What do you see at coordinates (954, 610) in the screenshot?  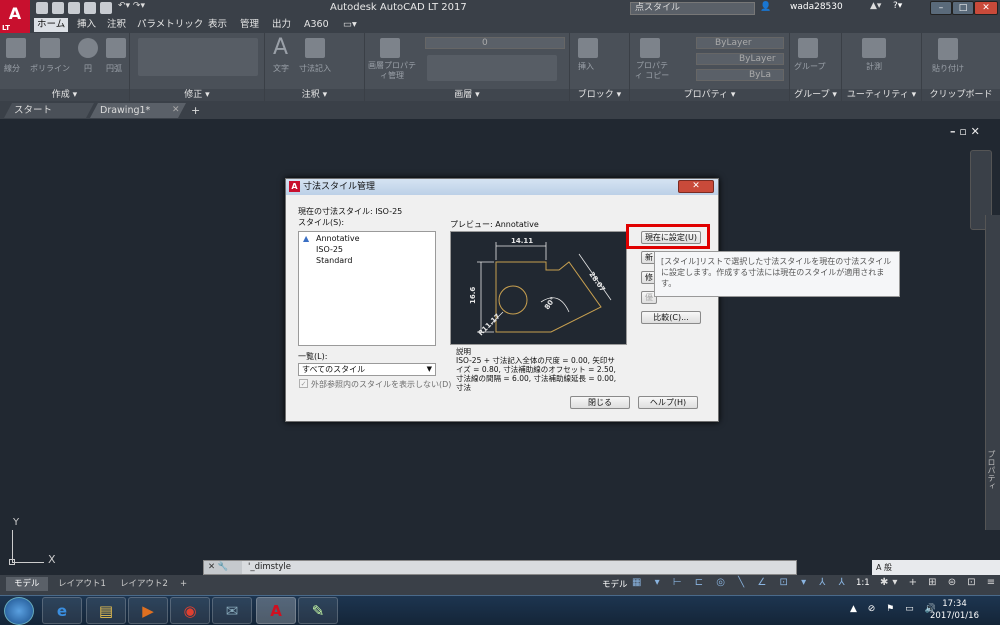 I see `clock: 17:34 2017/01/16` at bounding box center [954, 610].